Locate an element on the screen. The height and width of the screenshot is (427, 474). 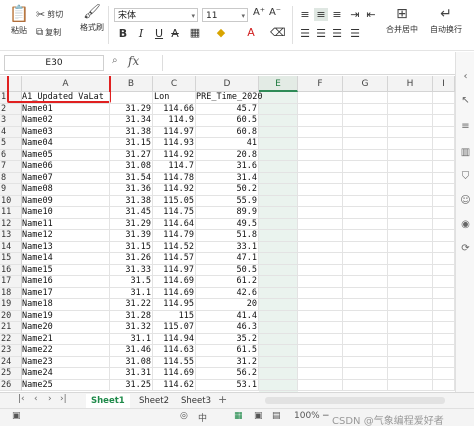
cell-b23: 31.46 is located at coordinates (131, 351).